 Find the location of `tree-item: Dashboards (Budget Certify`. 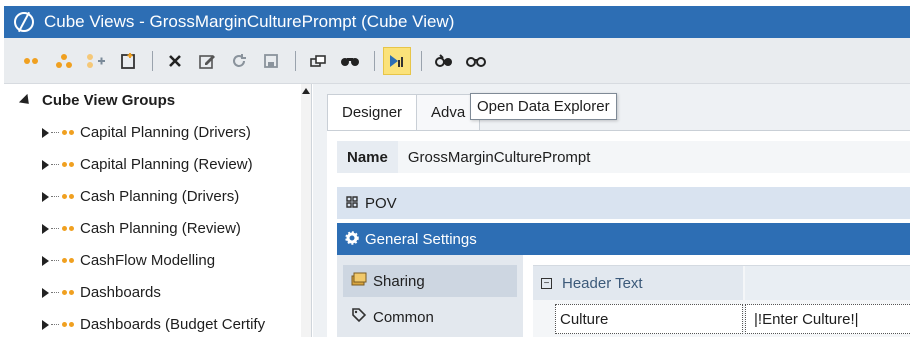

tree-item: Dashboards (Budget Certify is located at coordinates (153, 324).